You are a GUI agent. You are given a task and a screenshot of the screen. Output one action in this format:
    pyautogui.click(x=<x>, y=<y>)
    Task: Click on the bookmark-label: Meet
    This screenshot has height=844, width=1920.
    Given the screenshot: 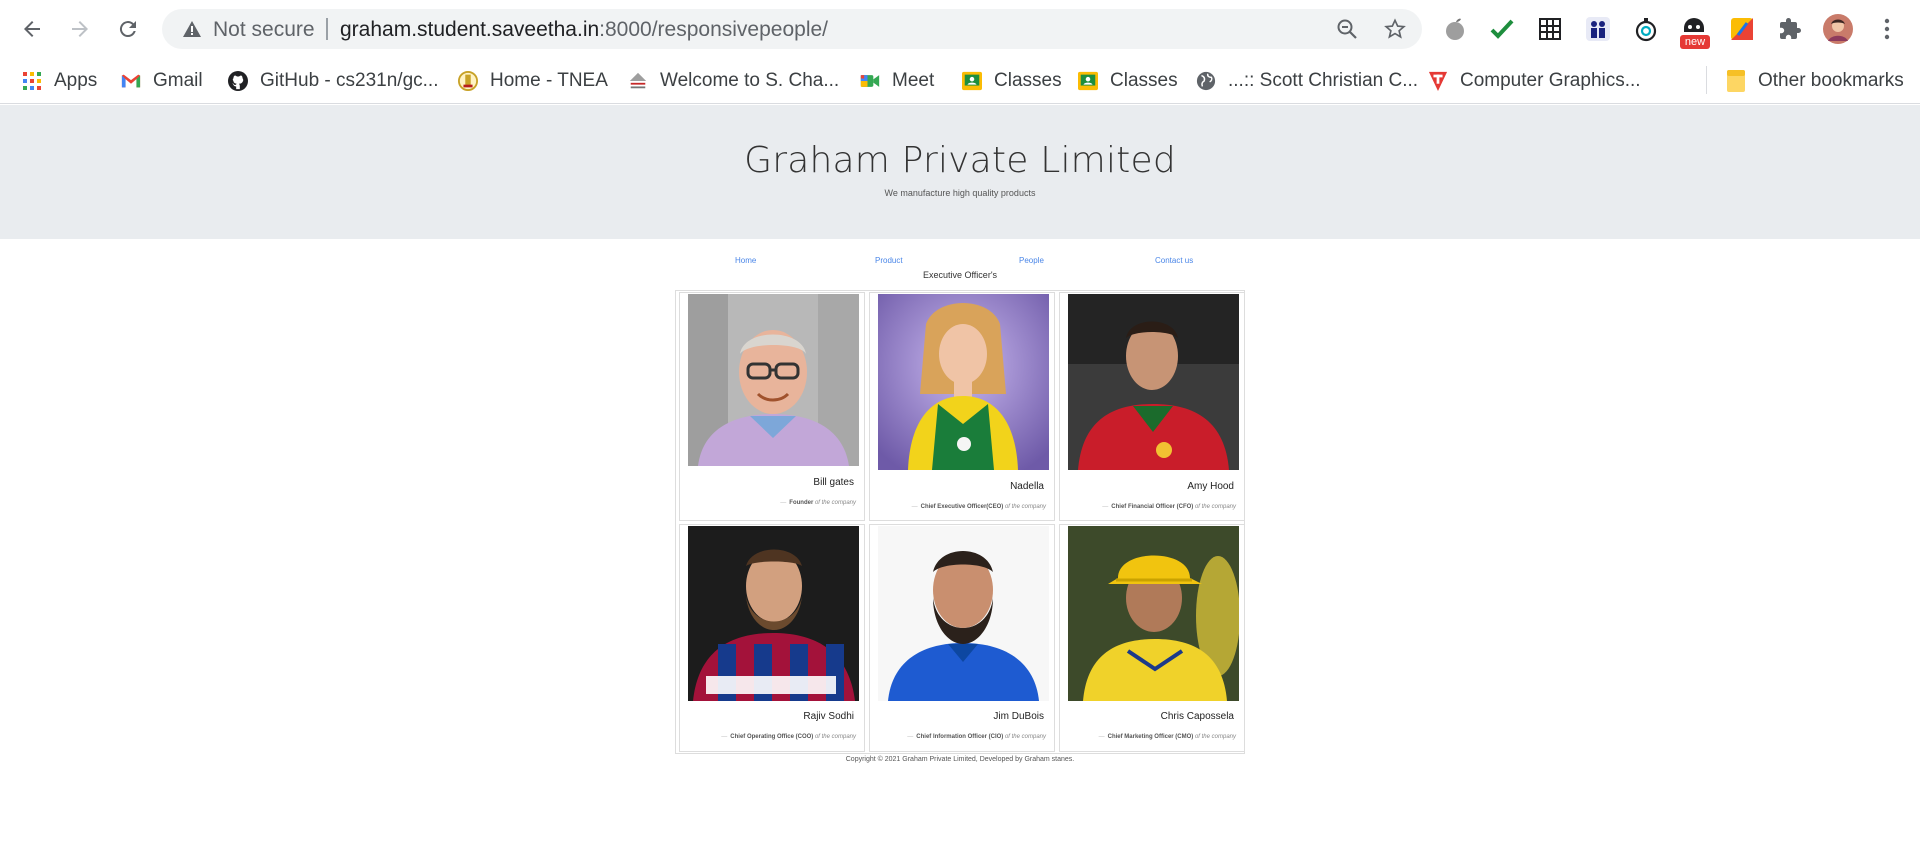 What is the action you would take?
    pyautogui.click(x=913, y=80)
    